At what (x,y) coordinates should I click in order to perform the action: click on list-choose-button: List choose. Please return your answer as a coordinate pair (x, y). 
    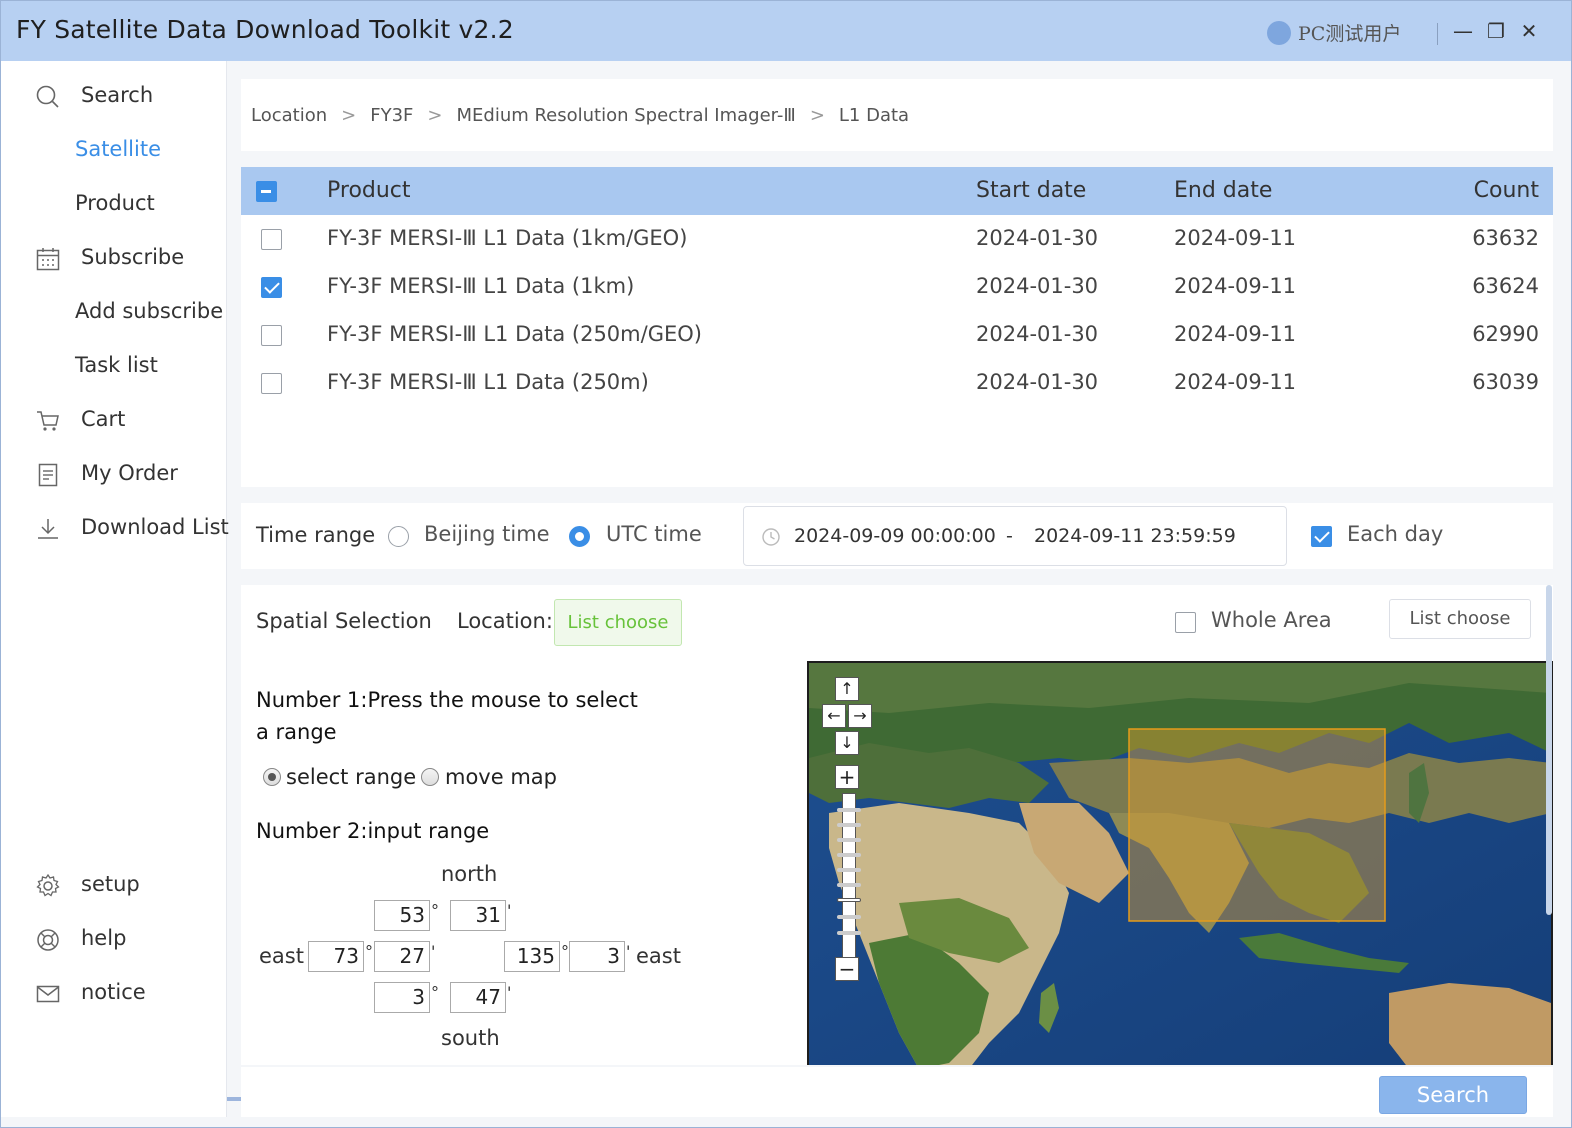
    Looking at the image, I should click on (1460, 619).